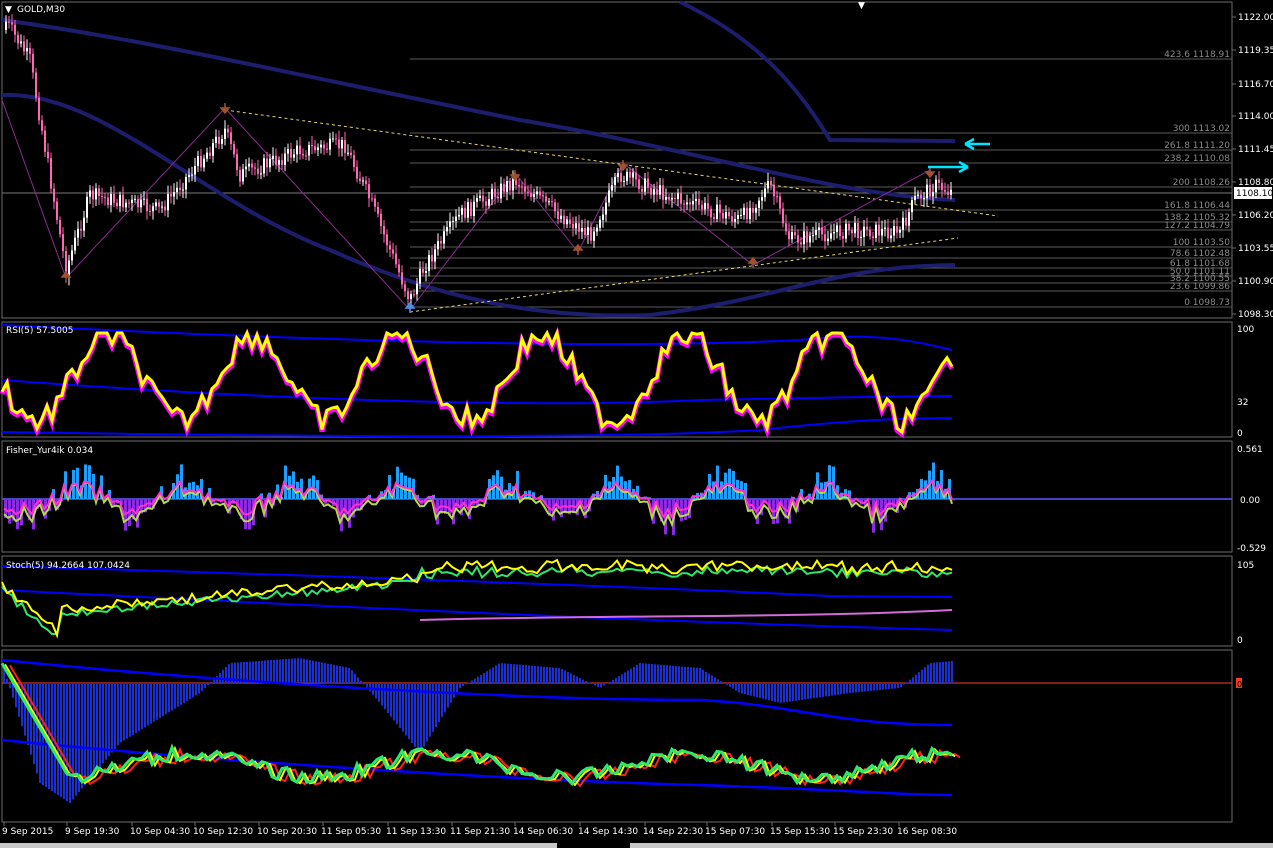  I want to click on fisher-label: Fisher_Yur4ik 0.034, so click(49, 451).